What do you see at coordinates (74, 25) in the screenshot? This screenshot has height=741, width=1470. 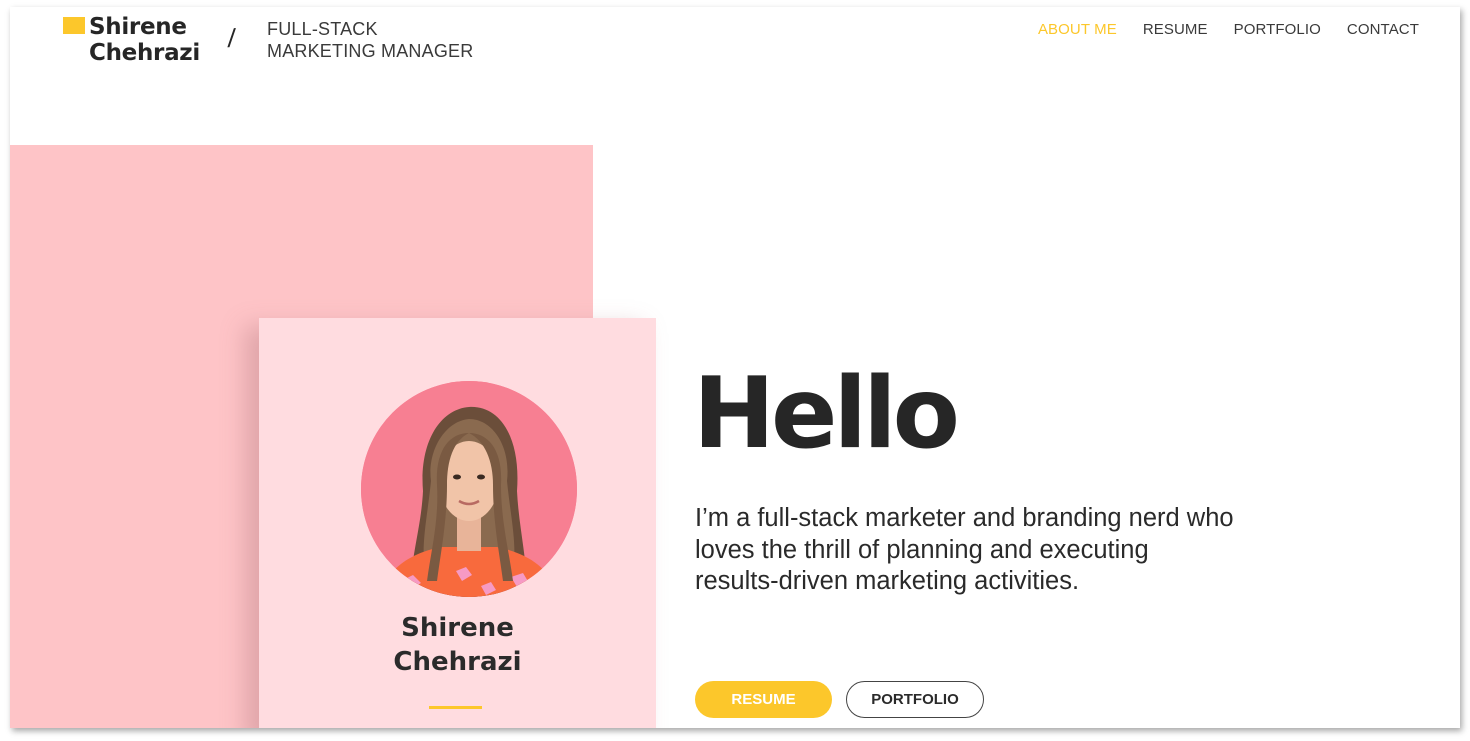 I see `logo-square-icon` at bounding box center [74, 25].